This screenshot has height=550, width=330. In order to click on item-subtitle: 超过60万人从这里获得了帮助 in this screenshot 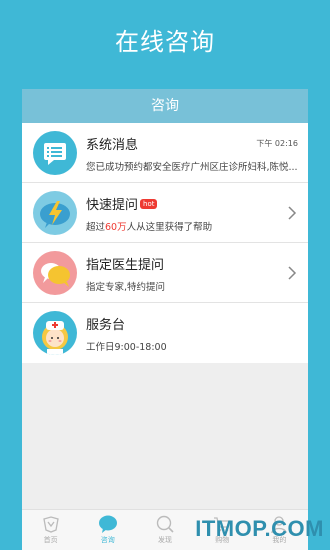, I will do `click(192, 226)`.